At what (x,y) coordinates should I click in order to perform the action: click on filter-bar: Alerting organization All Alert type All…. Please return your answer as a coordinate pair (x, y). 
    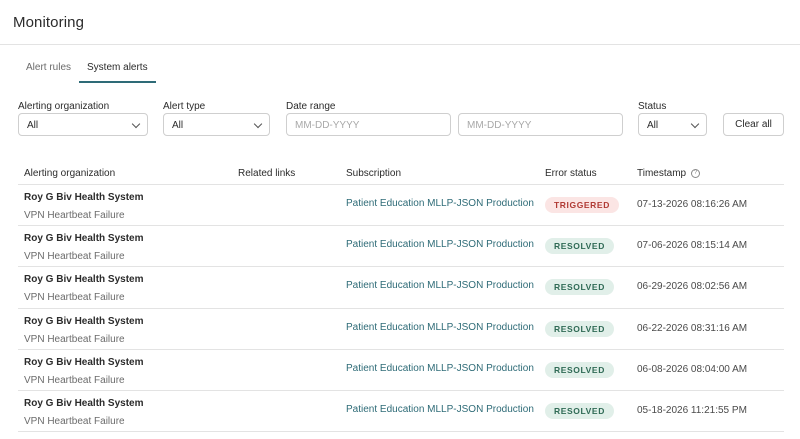
    Looking at the image, I should click on (401, 121).